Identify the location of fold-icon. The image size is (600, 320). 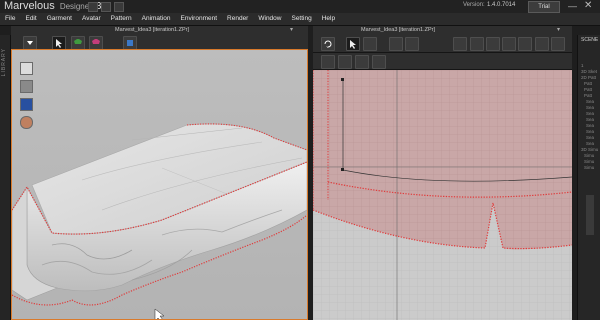
(130, 43).